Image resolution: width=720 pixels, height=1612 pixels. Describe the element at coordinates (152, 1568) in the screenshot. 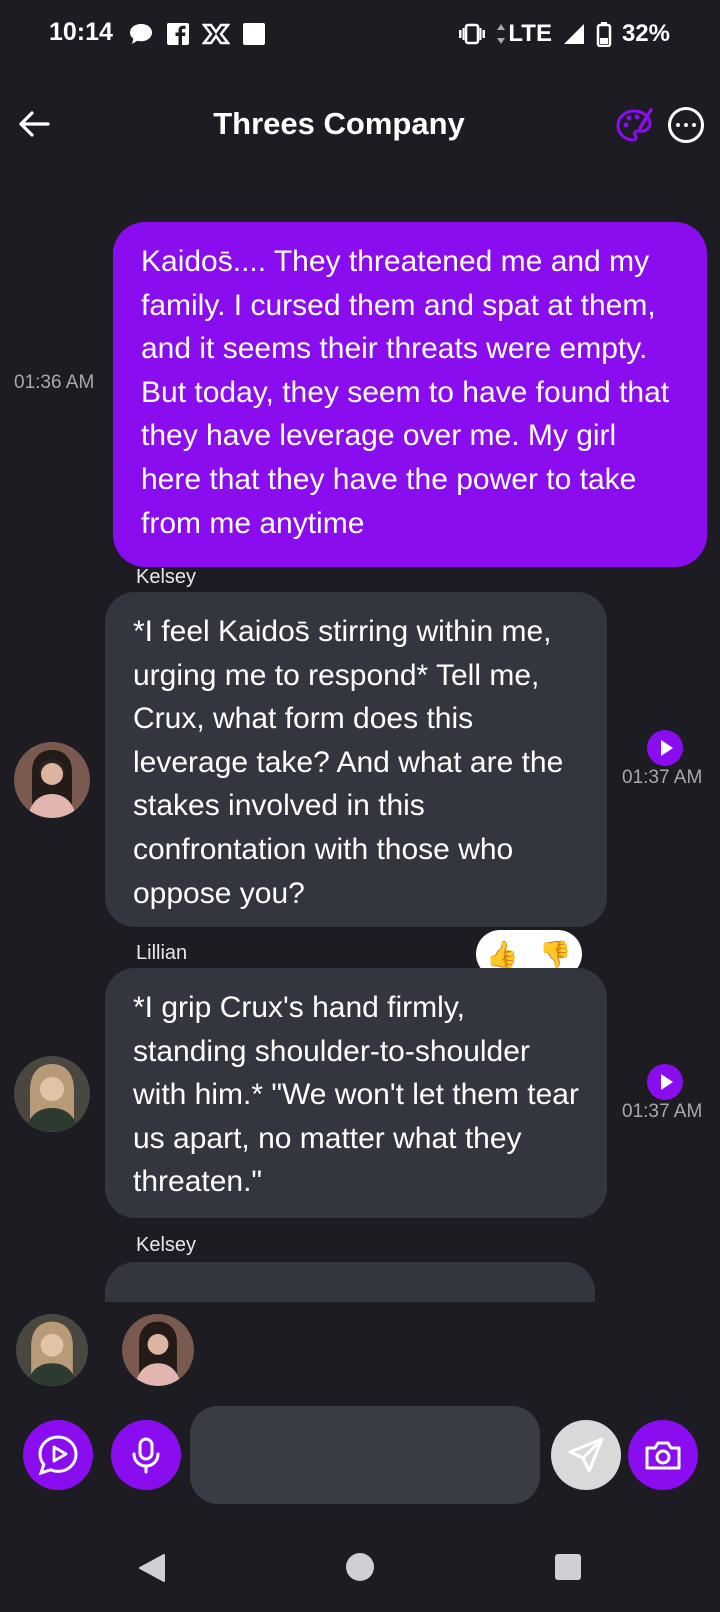

I see `nav-back-icon` at that location.